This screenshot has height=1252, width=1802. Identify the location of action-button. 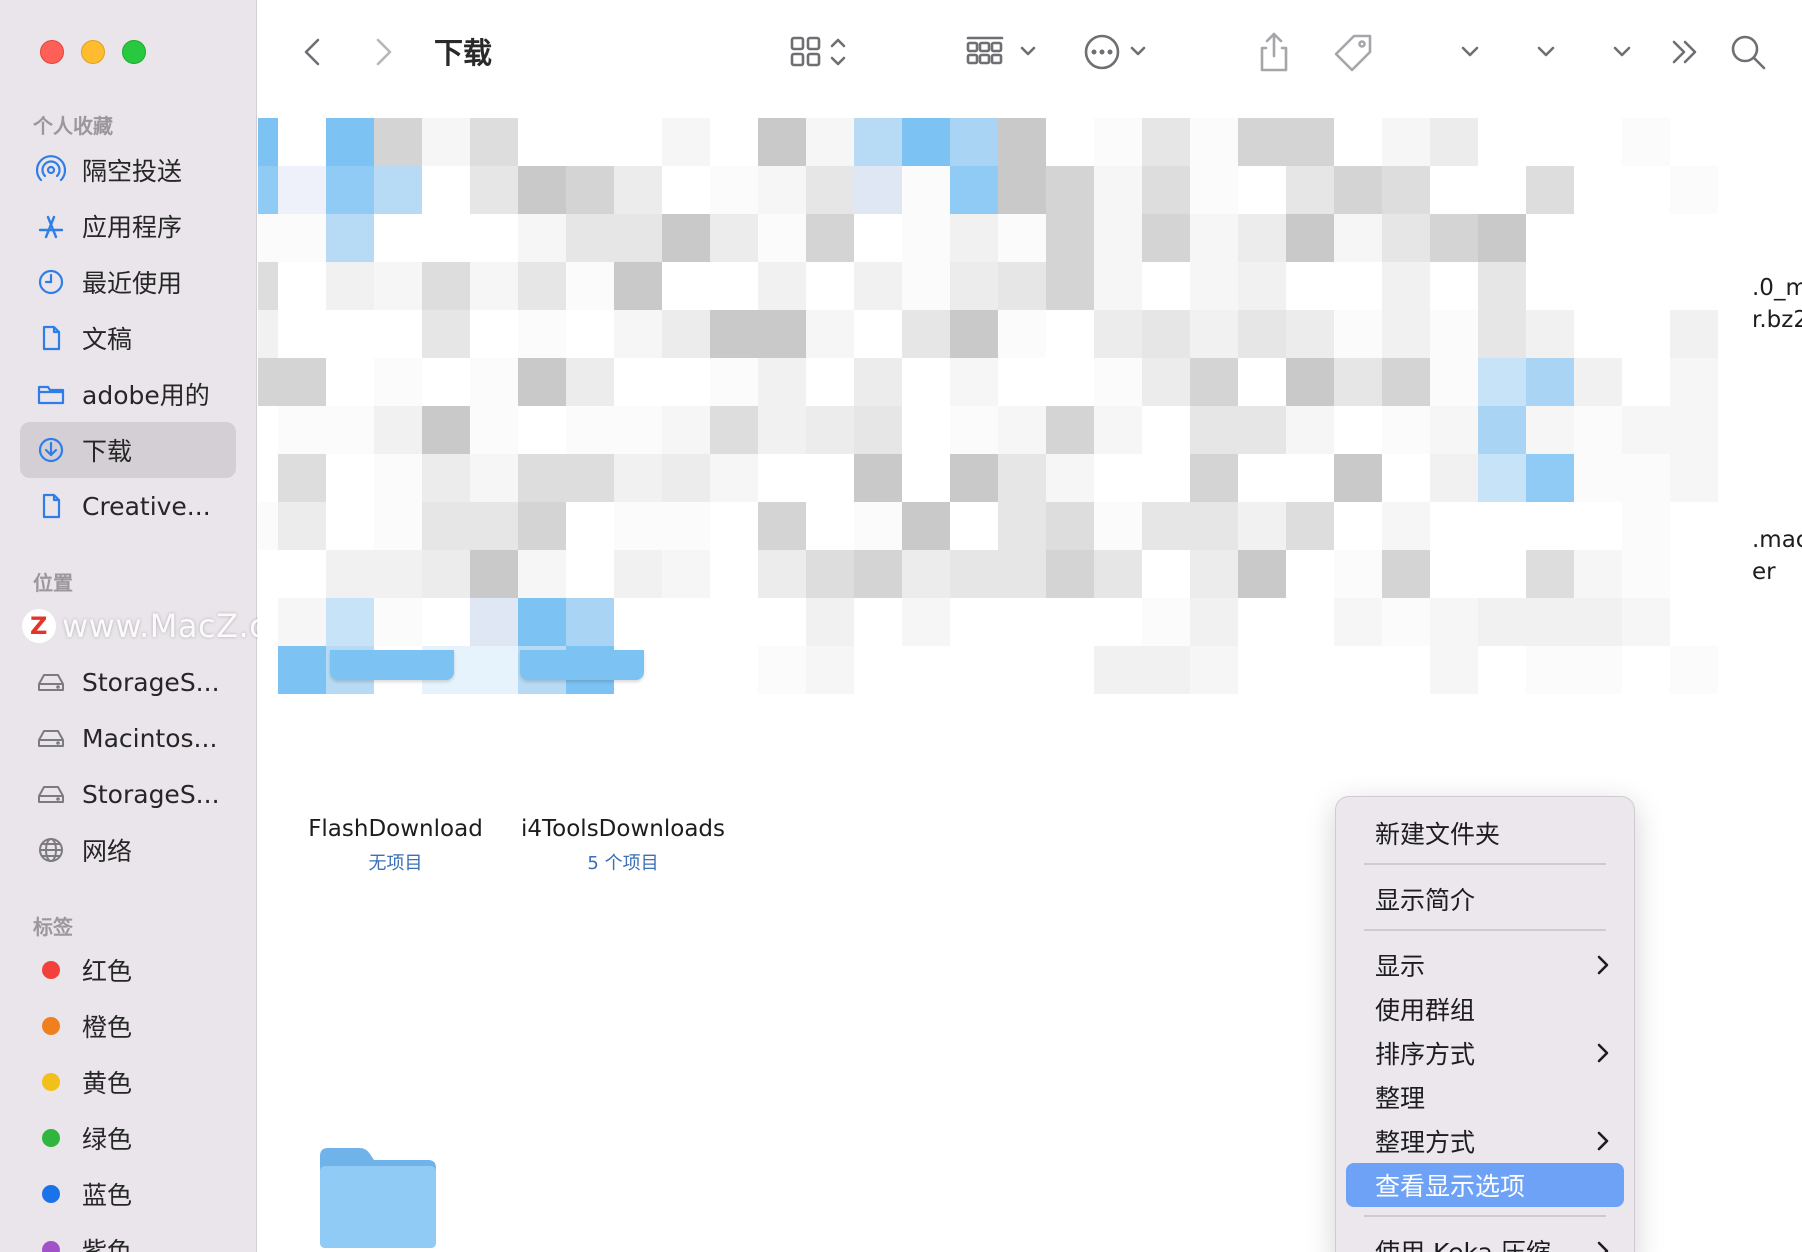
(1120, 52).